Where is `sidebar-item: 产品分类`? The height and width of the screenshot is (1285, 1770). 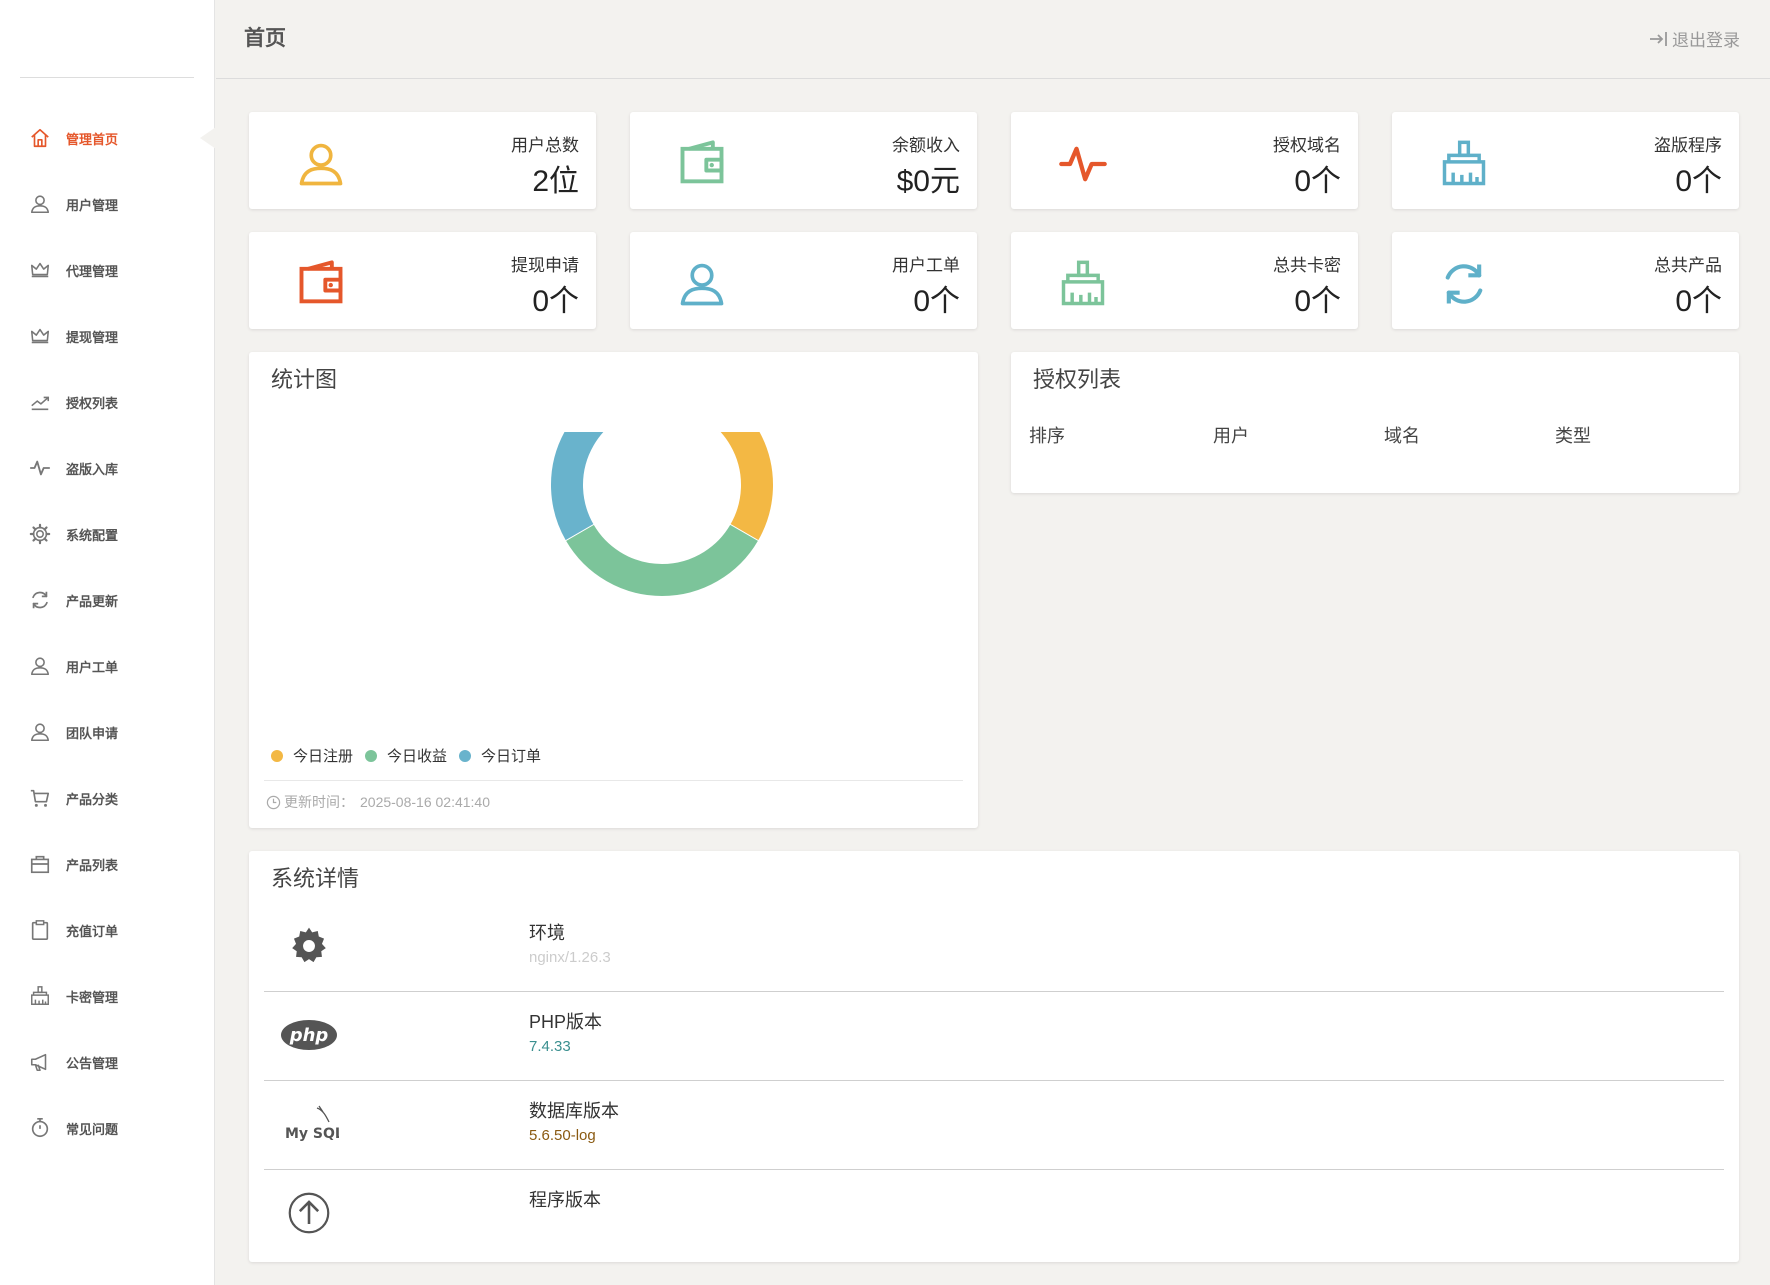
sidebar-item: 产品分类 is located at coordinates (107, 798).